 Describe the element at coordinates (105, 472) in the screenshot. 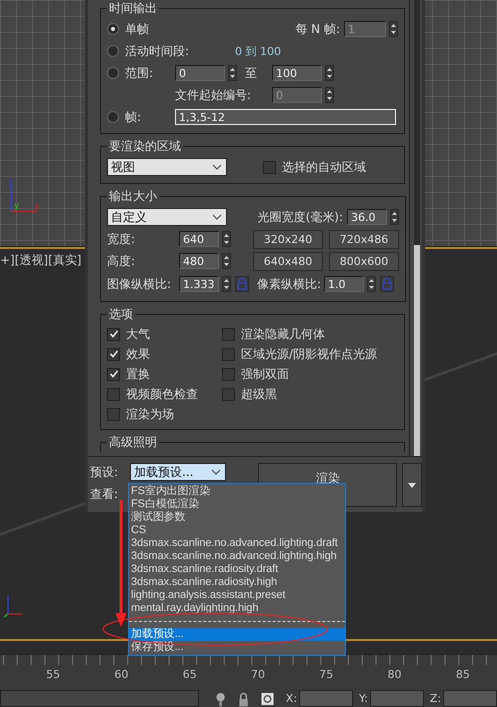

I see `field-label: 预设:` at that location.